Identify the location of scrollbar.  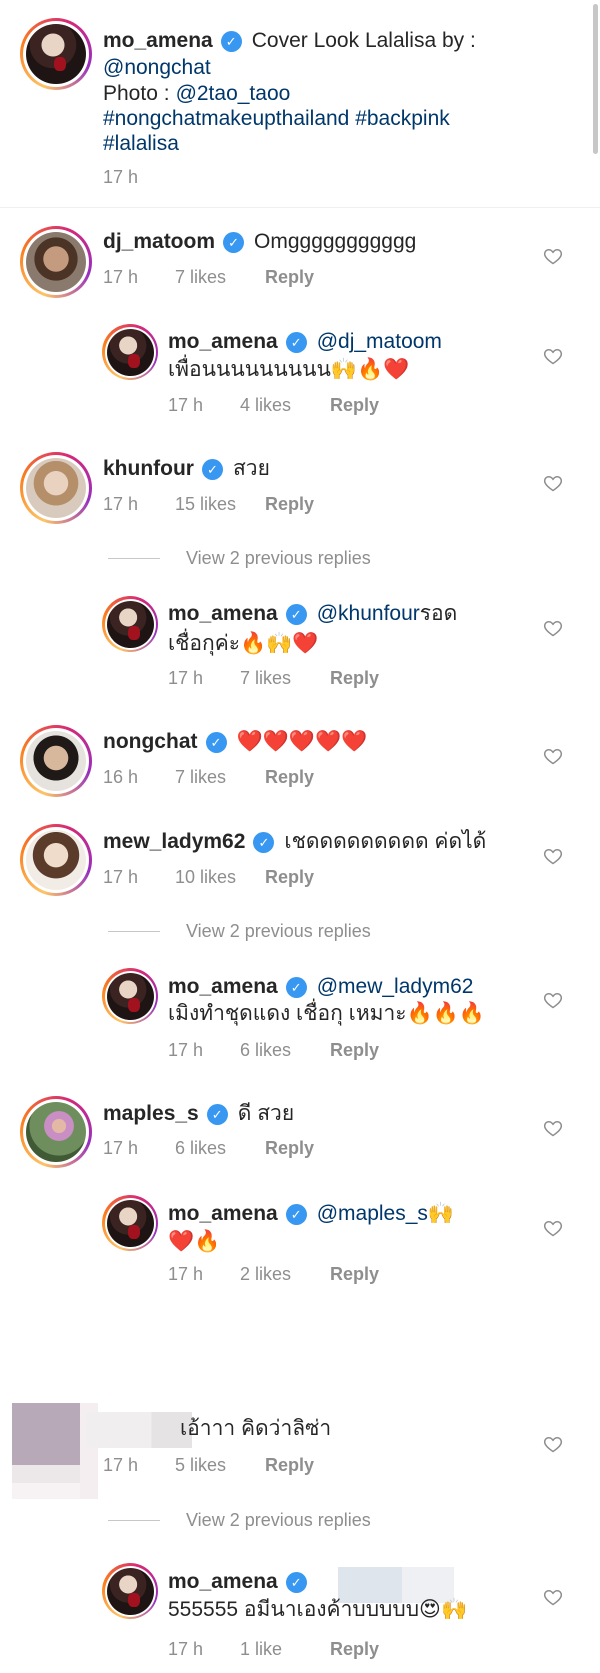
(595, 79).